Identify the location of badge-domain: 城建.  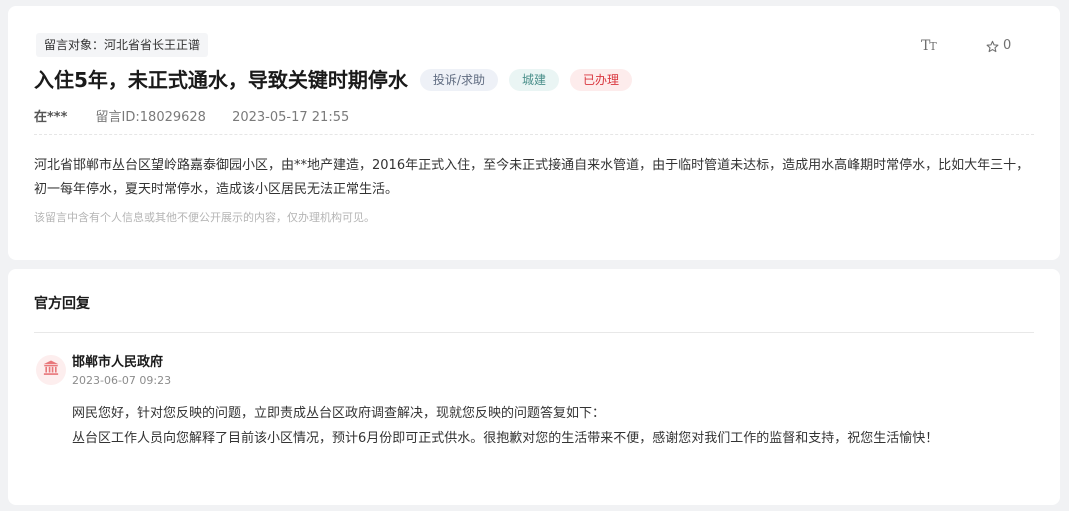
(533, 80).